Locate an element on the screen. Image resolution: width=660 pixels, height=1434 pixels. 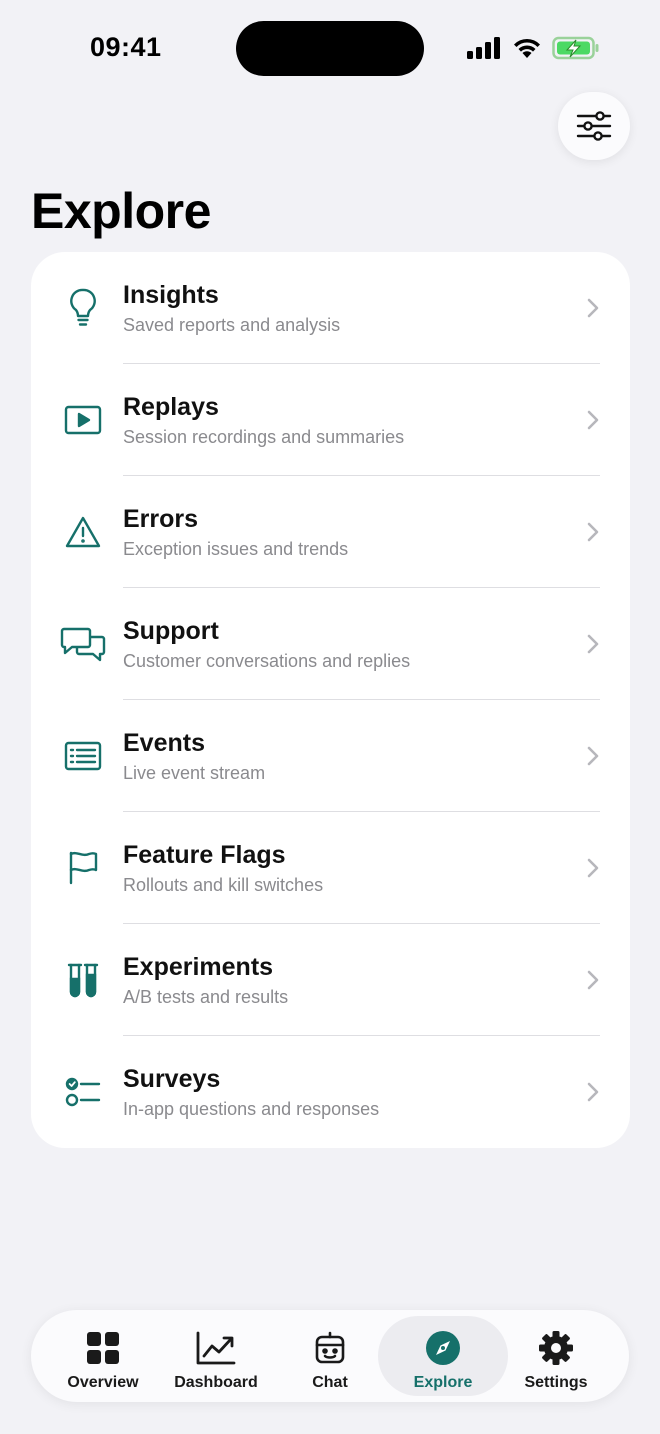
status-icons is located at coordinates (533, 48).